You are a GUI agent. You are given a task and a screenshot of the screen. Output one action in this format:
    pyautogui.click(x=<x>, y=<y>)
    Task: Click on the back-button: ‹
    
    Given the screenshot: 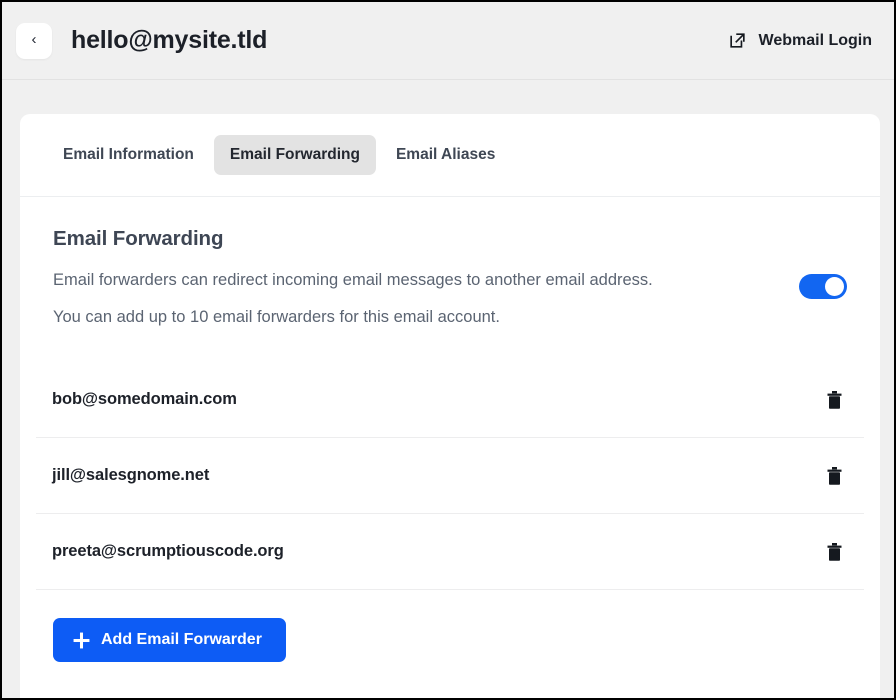 What is the action you would take?
    pyautogui.click(x=34, y=40)
    